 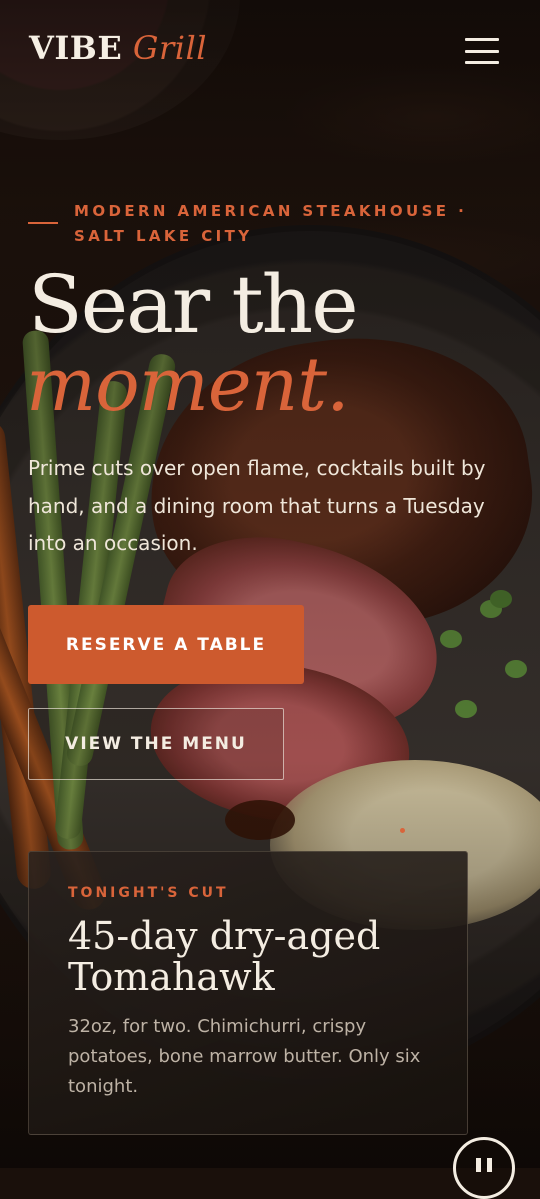 I want to click on logo-wordmark: VIBE, so click(x=76, y=48).